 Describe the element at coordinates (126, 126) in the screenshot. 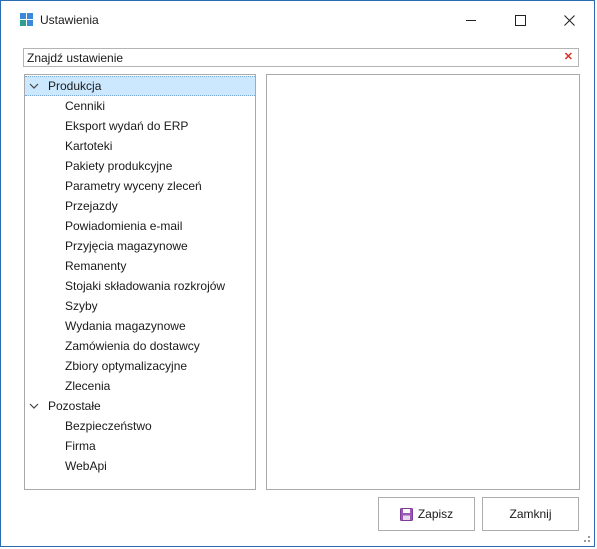

I see `tree-item: Eksport wydań do ERP` at that location.